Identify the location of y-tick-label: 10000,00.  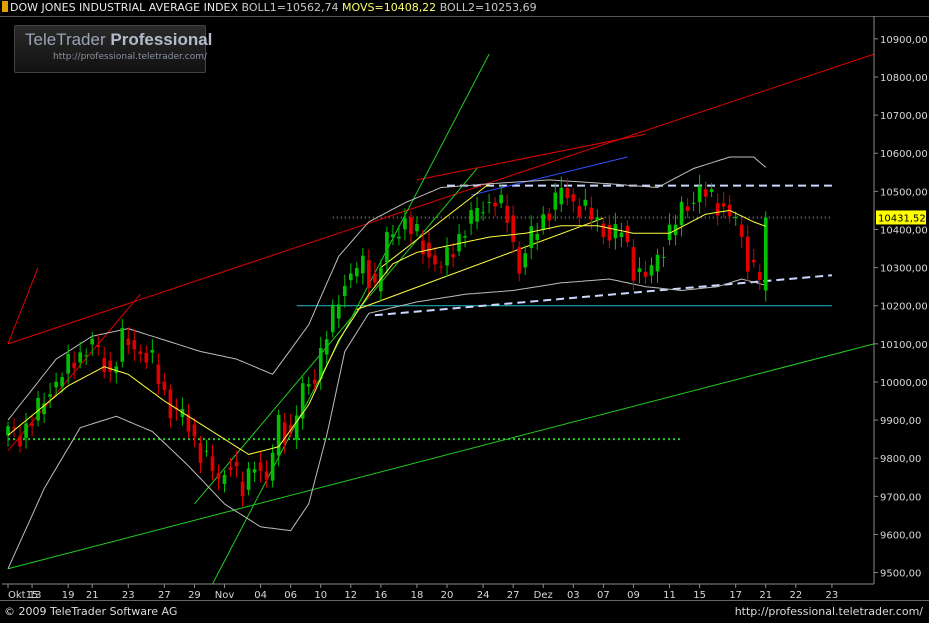
(904, 383).